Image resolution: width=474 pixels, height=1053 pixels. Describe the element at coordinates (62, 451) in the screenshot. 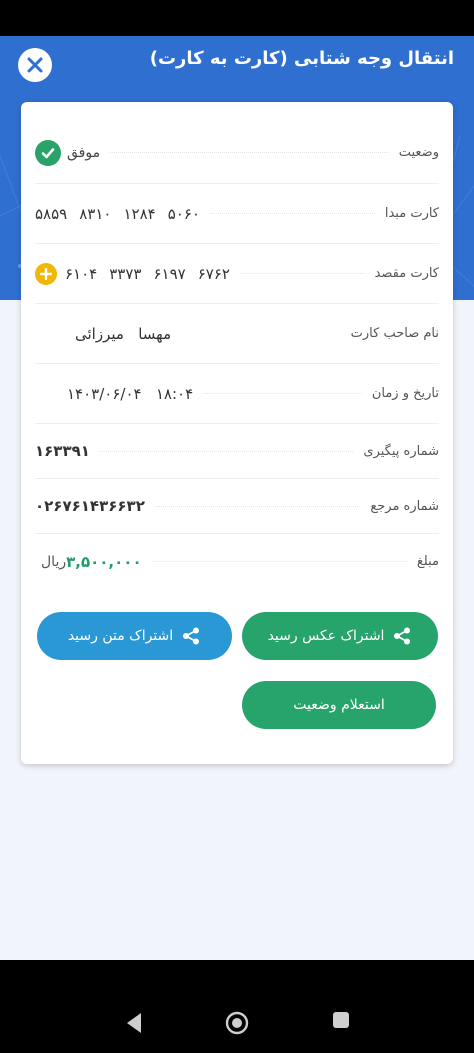

I see `tracking-number: ۱۶۳۳۹۱` at that location.